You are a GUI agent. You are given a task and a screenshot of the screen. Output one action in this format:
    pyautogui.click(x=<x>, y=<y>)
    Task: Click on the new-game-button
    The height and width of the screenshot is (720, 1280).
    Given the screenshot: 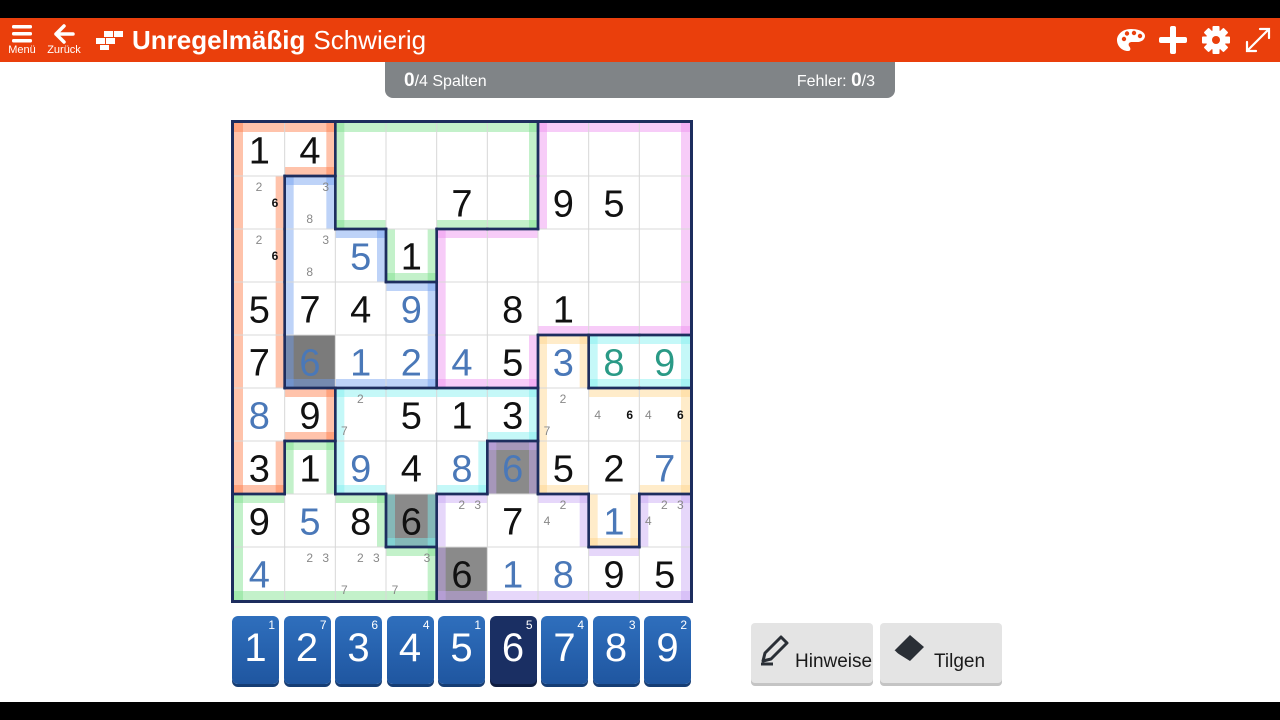 What is the action you would take?
    pyautogui.click(x=1173, y=40)
    